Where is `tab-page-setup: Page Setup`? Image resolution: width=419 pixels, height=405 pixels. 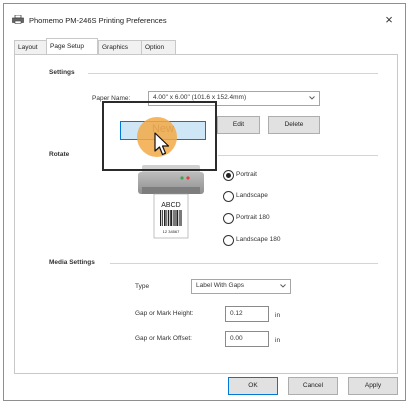 tab-page-setup: Page Setup is located at coordinates (72, 46).